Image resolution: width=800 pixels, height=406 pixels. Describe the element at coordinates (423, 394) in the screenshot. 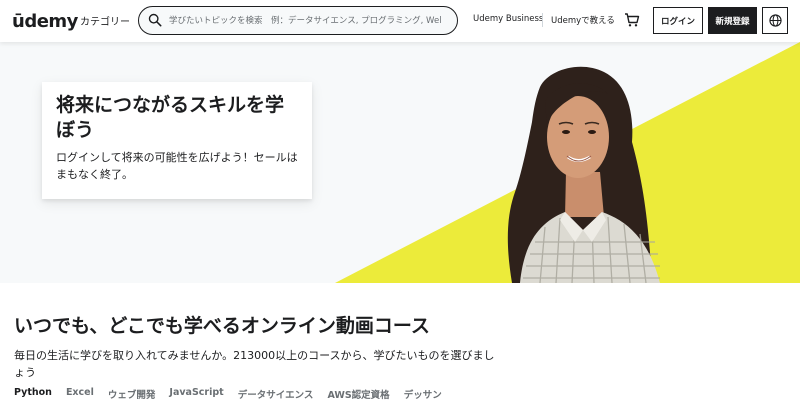

I see `tab-drawing: デッサン` at that location.